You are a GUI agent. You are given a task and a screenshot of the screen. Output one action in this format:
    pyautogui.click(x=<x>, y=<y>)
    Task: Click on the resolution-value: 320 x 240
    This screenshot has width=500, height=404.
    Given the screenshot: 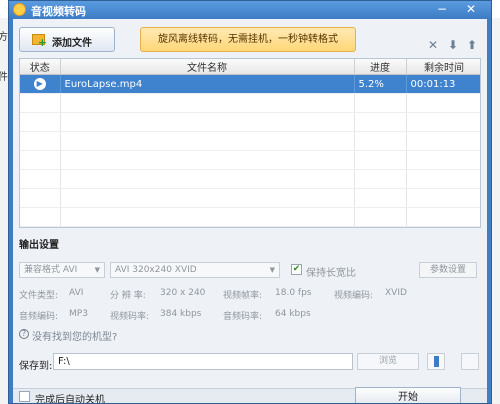 What is the action you would take?
    pyautogui.click(x=183, y=293)
    